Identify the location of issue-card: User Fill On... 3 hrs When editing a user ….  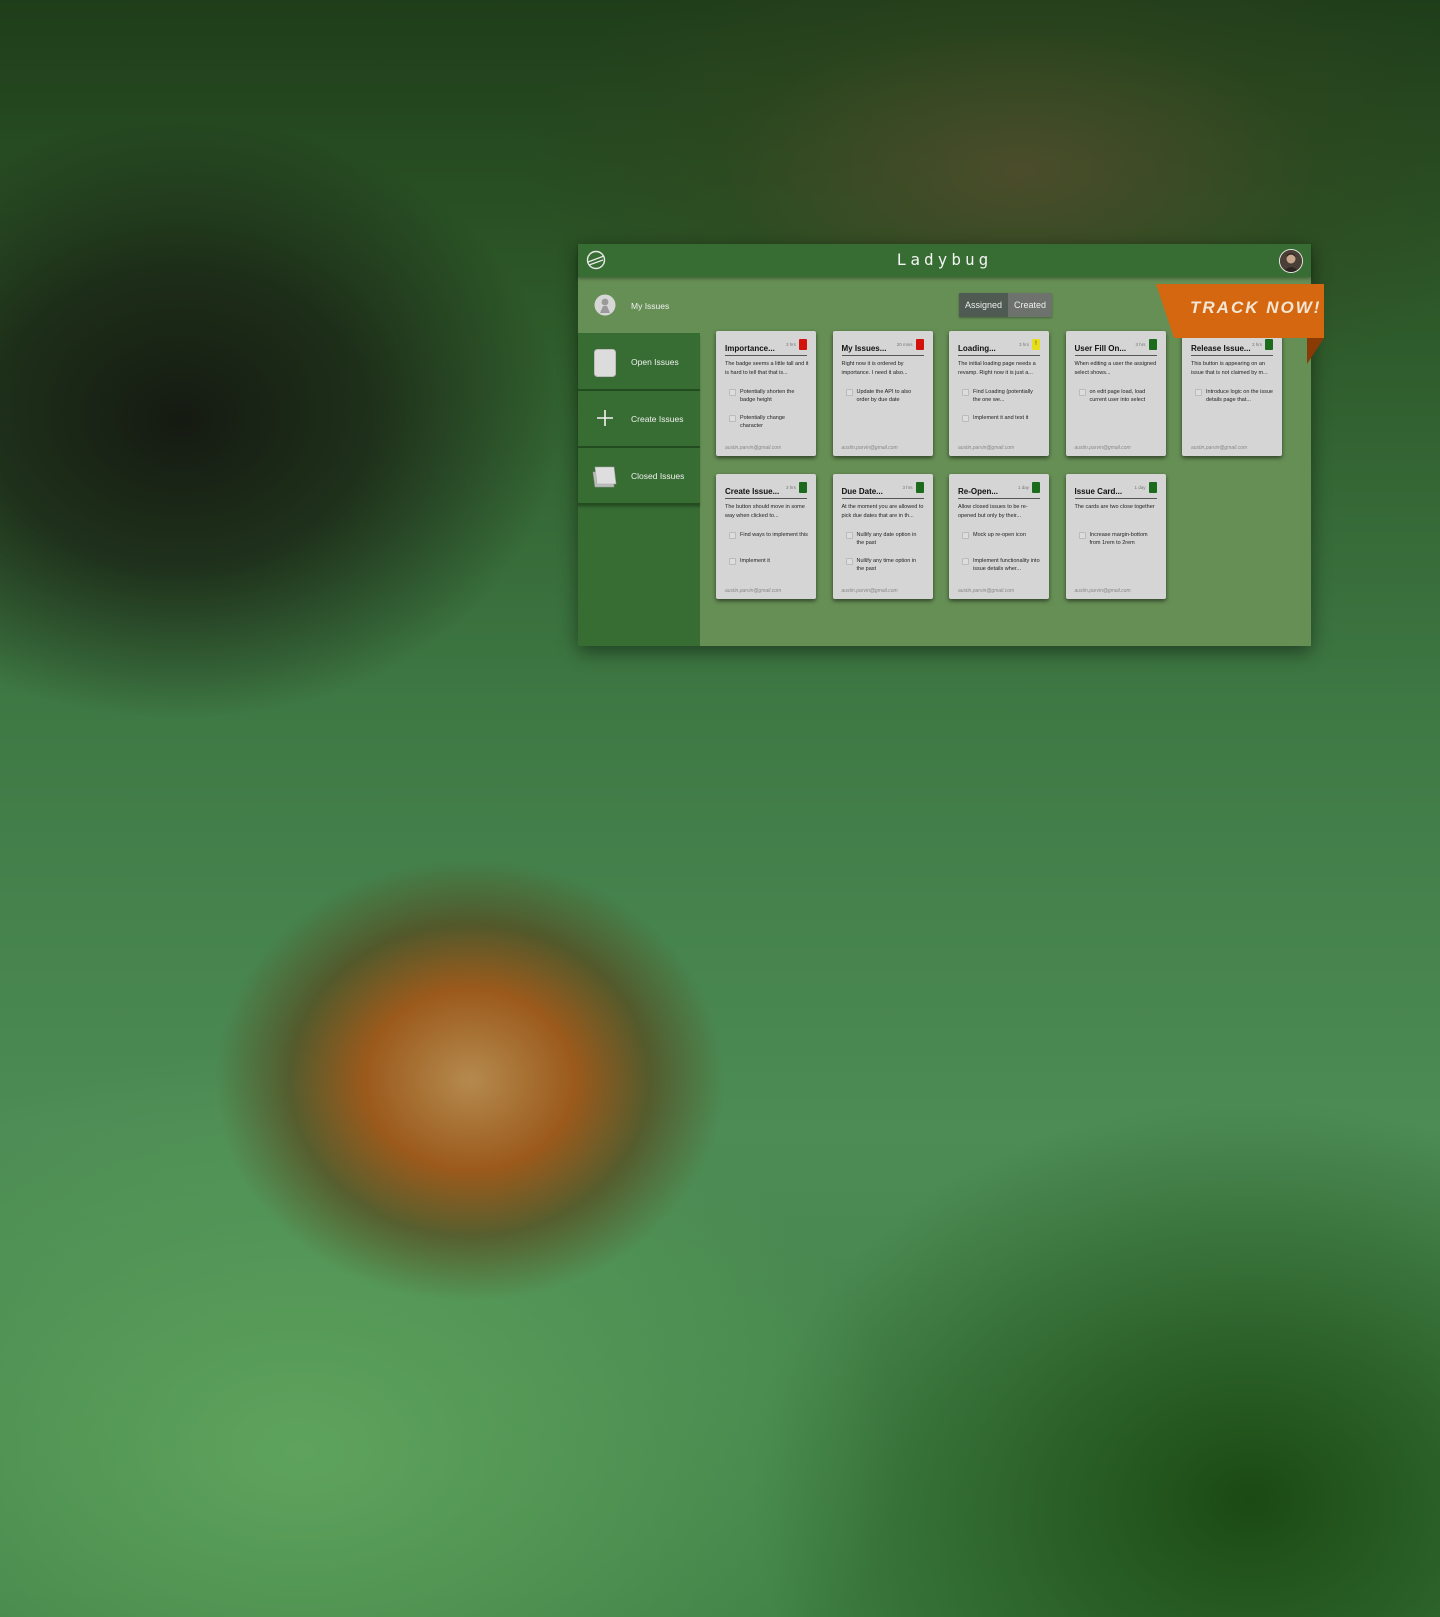
(1115, 393).